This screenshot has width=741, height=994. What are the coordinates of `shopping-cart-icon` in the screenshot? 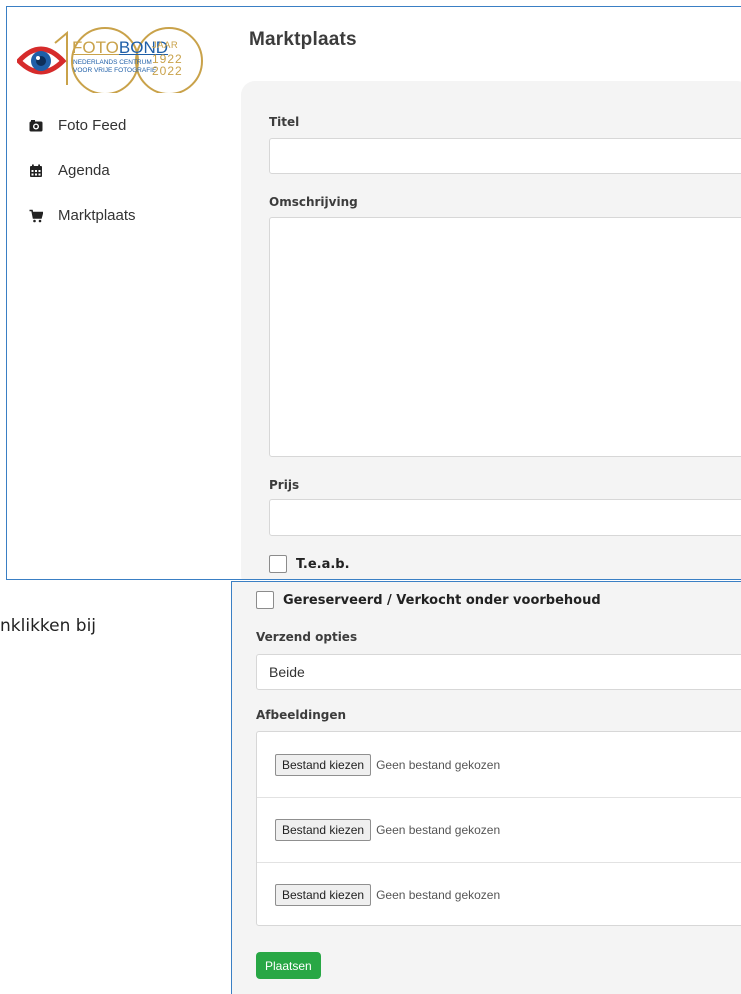 It's located at (36, 215).